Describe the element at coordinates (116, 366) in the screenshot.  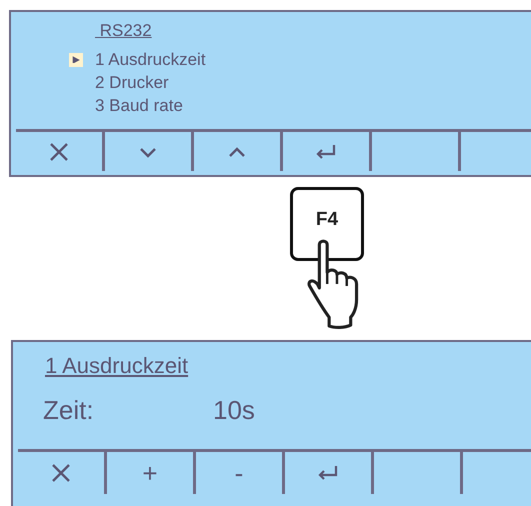
I see `screen-title: 1 Ausdruckzeit` at that location.